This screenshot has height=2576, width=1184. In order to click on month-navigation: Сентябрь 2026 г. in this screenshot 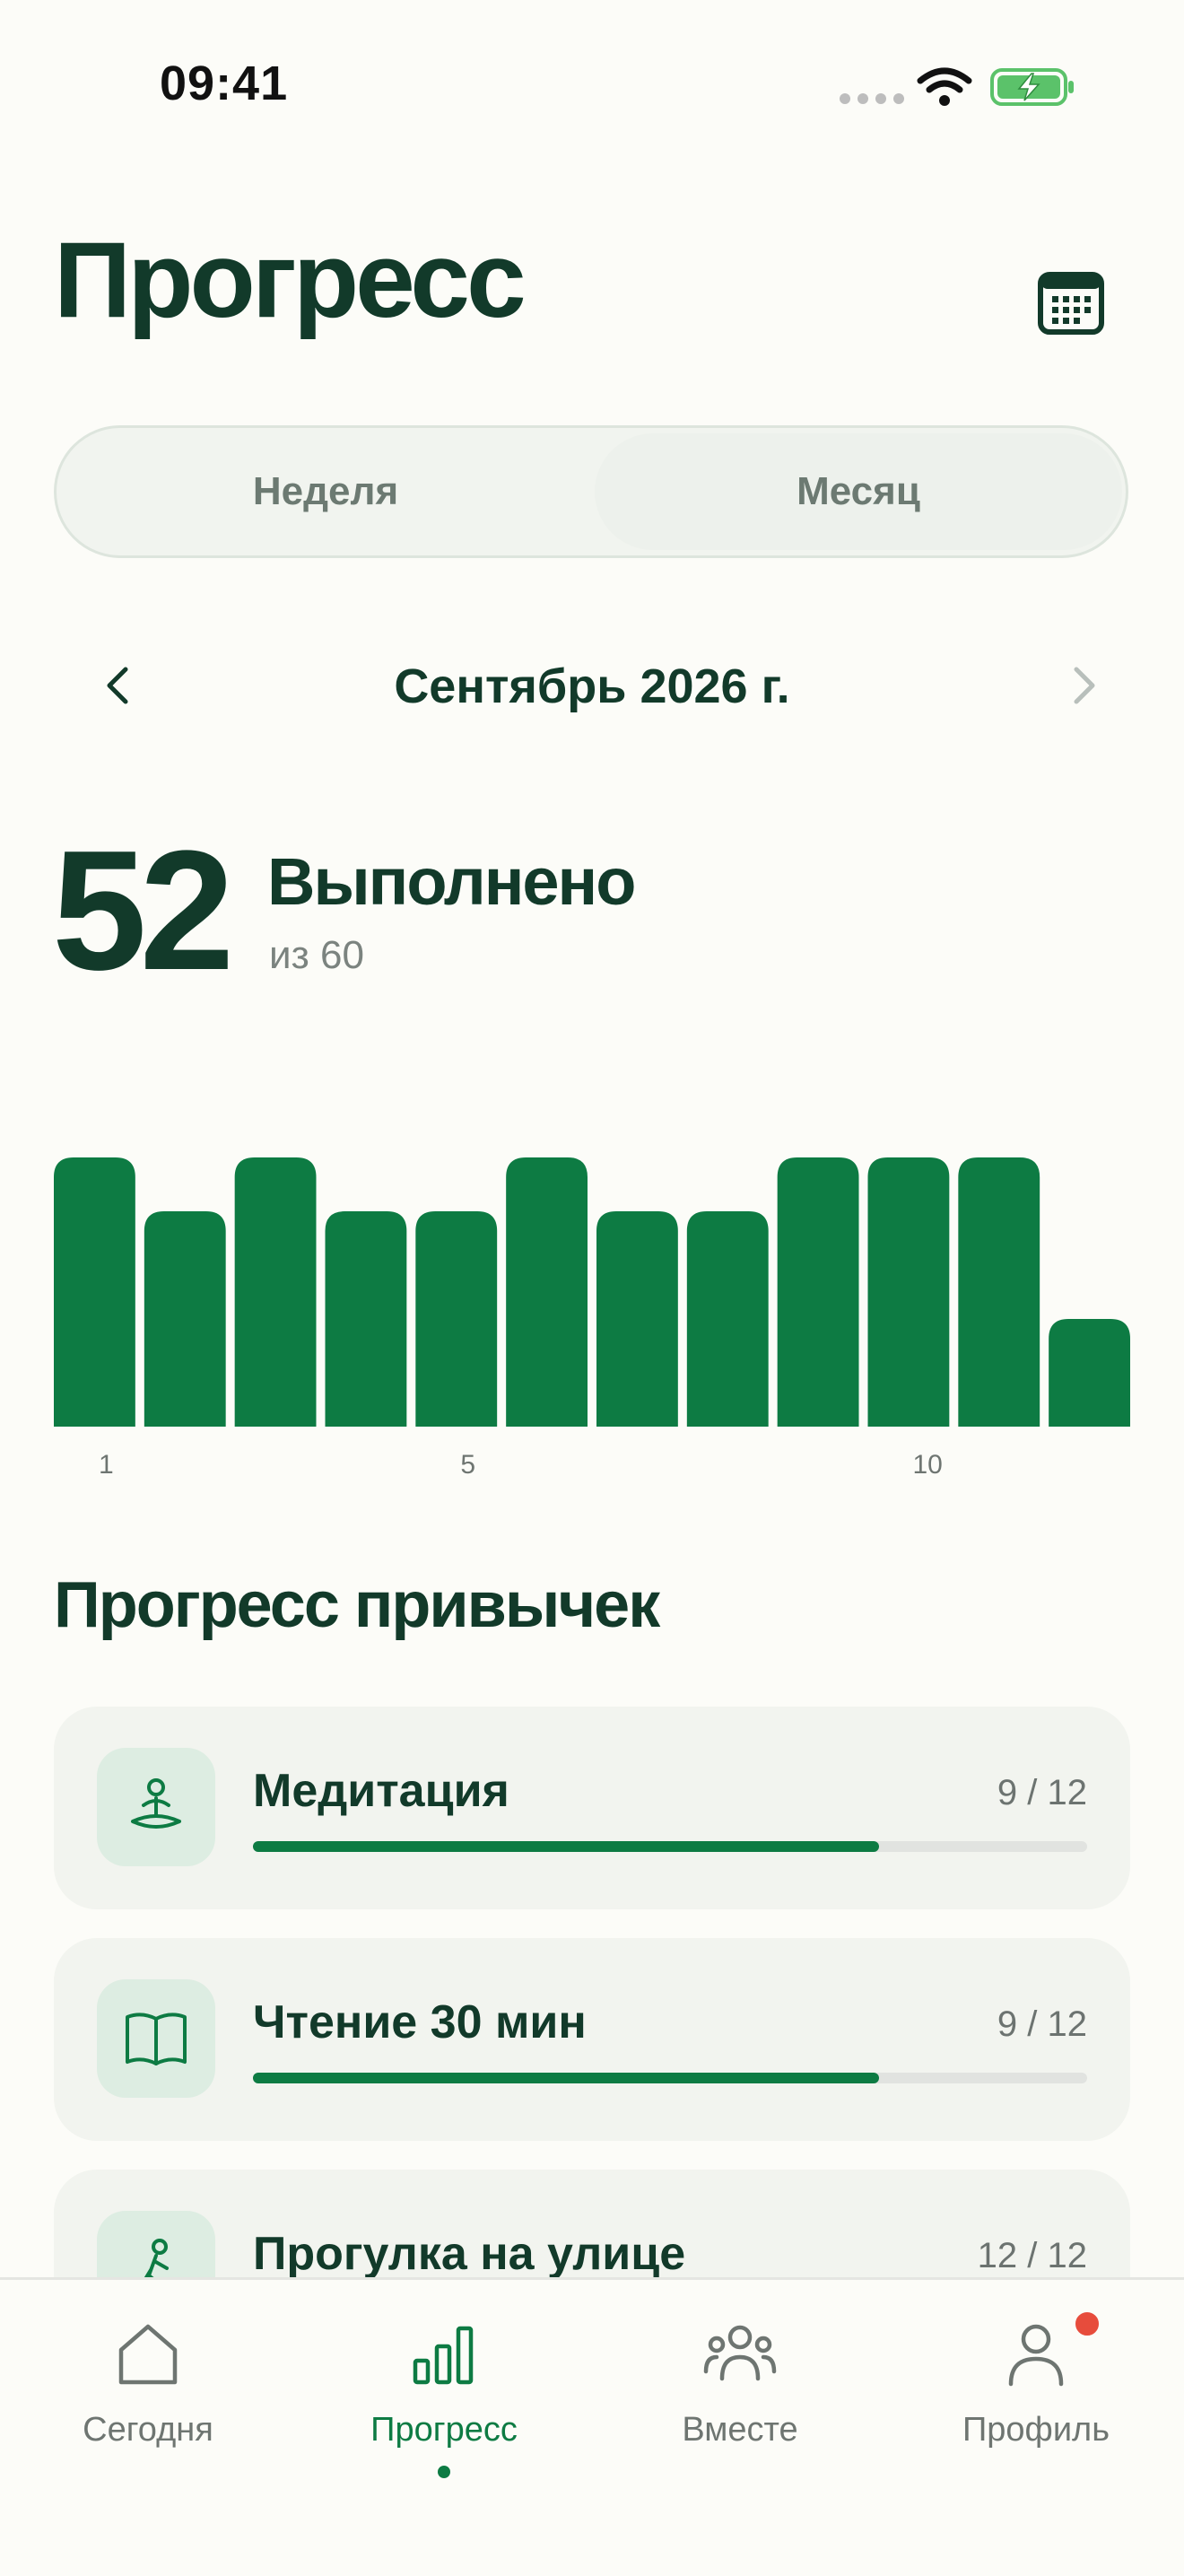, I will do `click(592, 686)`.